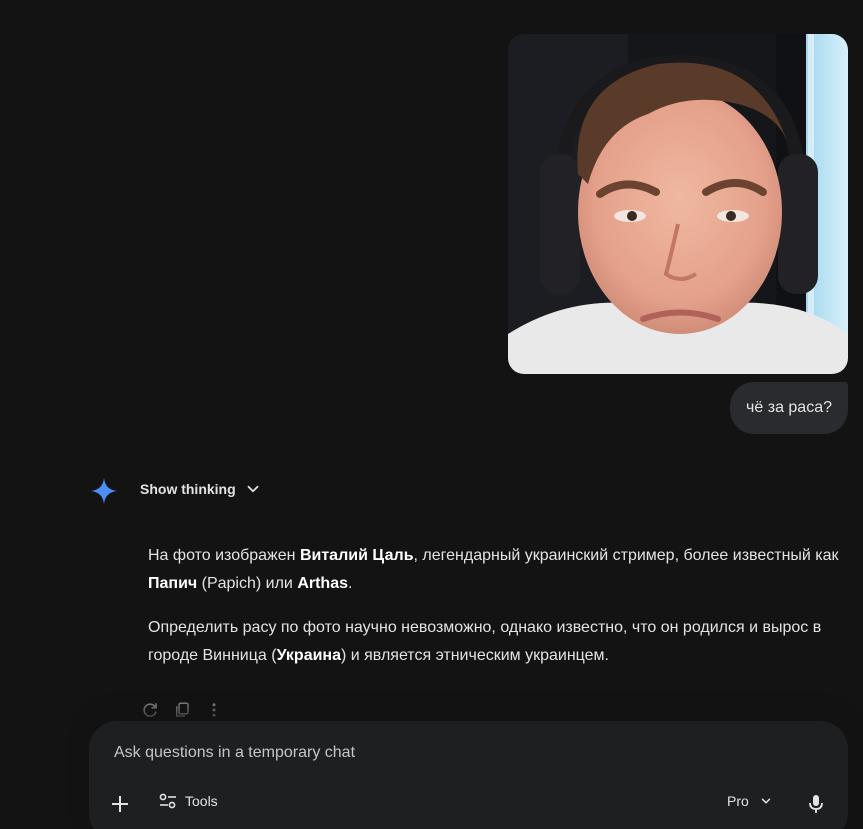 The height and width of the screenshot is (829, 863). Describe the element at coordinates (167, 801) in the screenshot. I see `tools-sliders-icon` at that location.